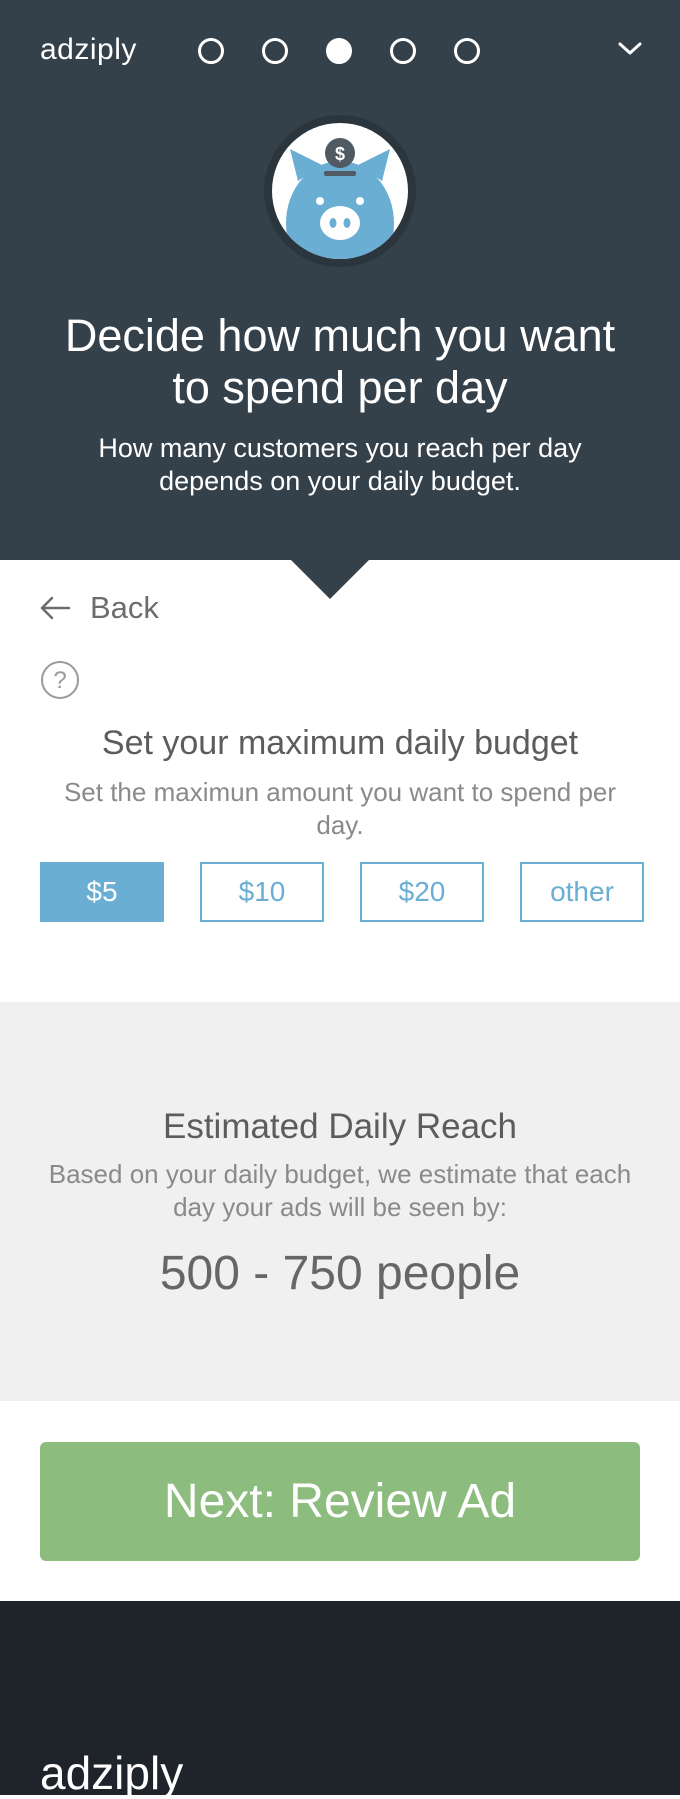 This screenshot has width=680, height=1799. I want to click on budget-option-other: other, so click(582, 892).